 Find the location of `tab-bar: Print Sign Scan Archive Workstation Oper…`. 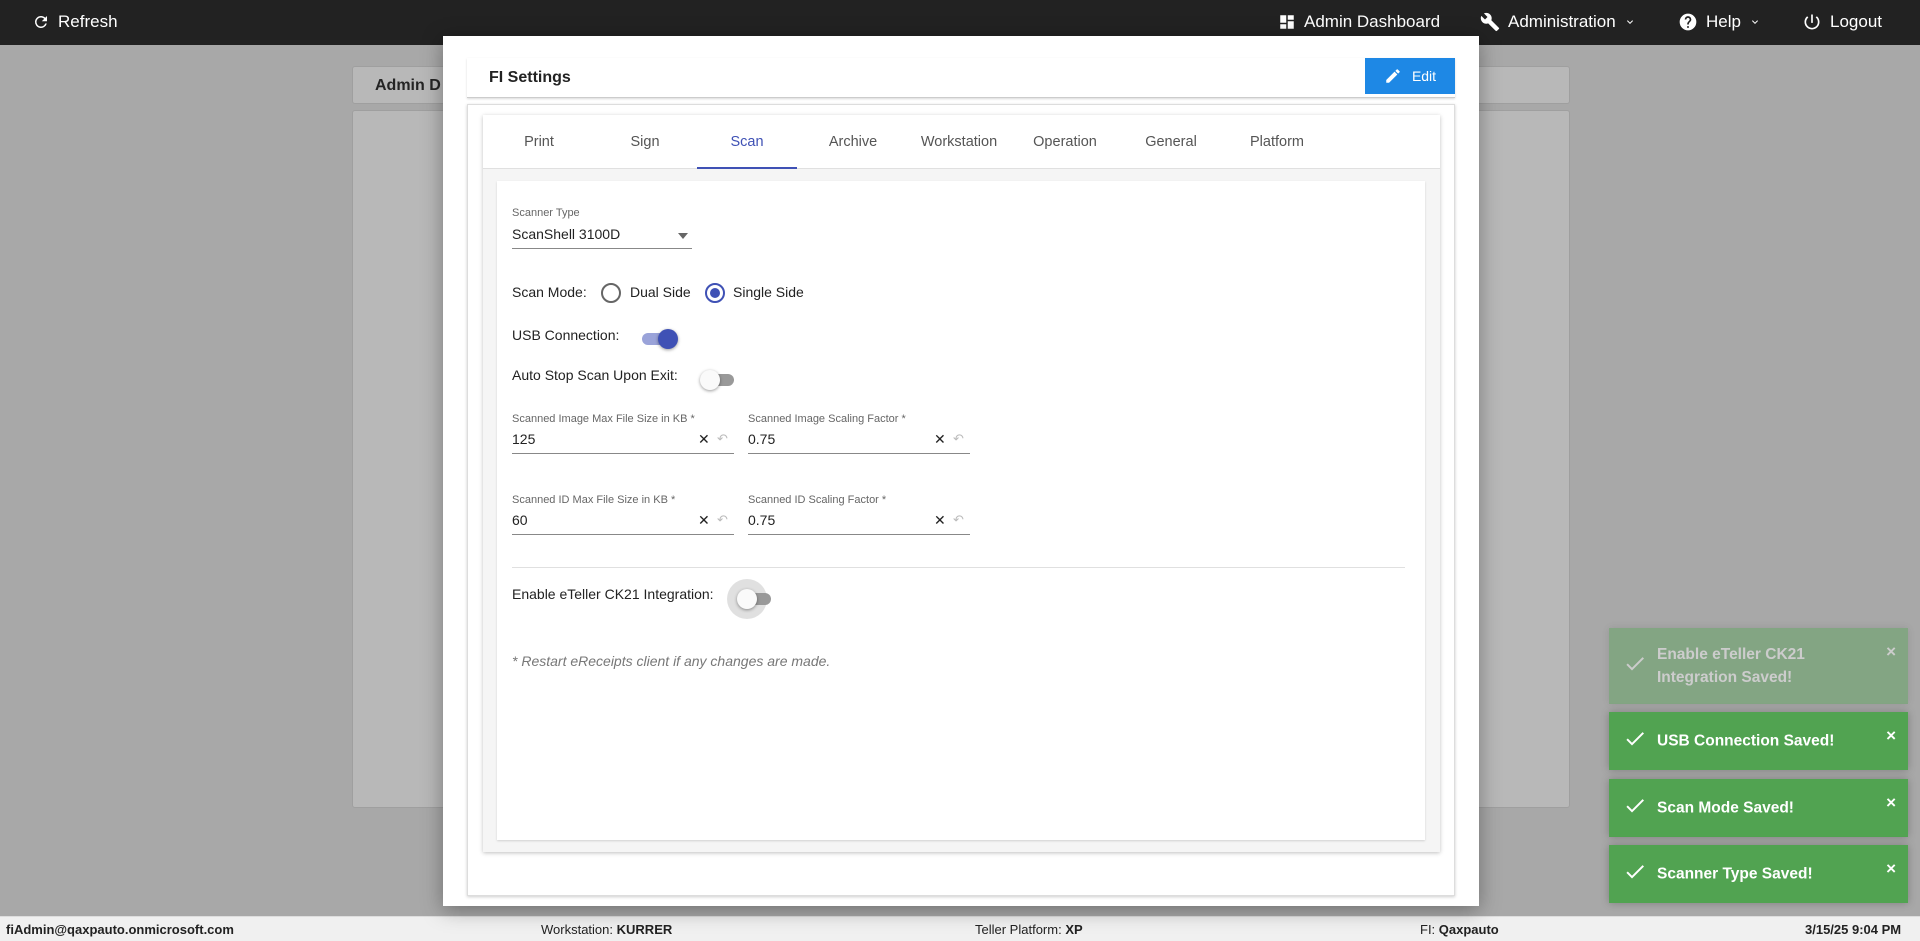

tab-bar: Print Sign Scan Archive Workstation Oper… is located at coordinates (961, 142).